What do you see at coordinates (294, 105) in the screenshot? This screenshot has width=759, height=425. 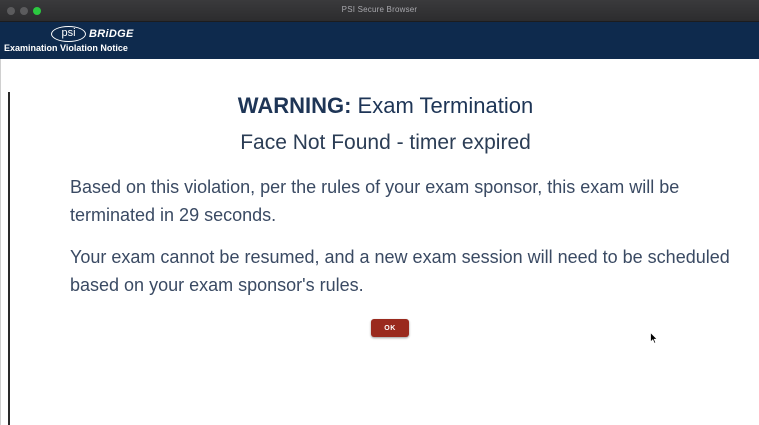 I see `warning-label: WARNING:` at bounding box center [294, 105].